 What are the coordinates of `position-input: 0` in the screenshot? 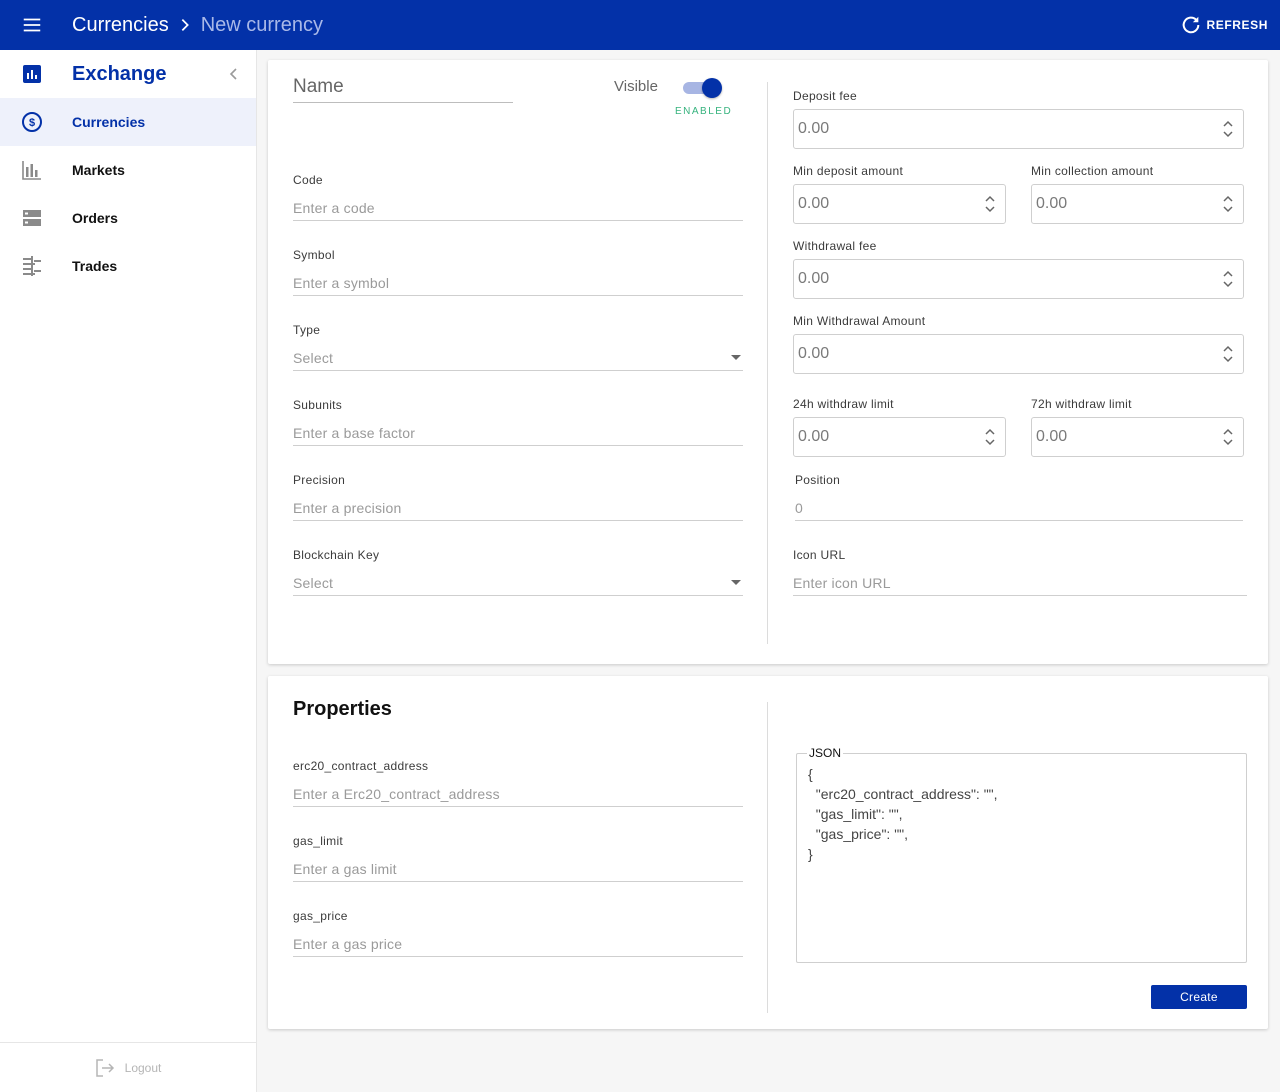 It's located at (1019, 508).